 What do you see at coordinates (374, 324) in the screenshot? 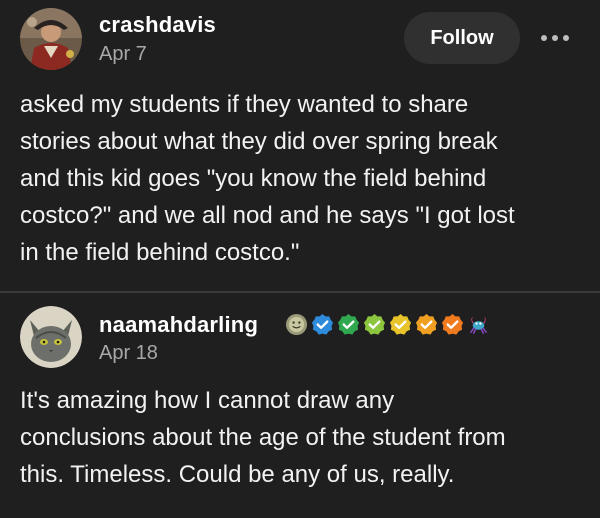
I see `lime-check-badge-icon` at bounding box center [374, 324].